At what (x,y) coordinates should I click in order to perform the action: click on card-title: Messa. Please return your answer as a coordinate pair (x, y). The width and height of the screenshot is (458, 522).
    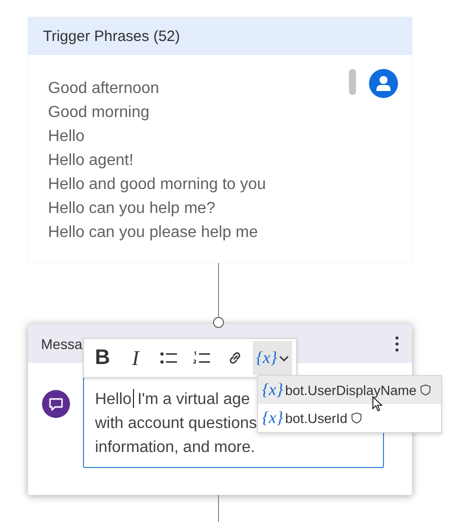
    Looking at the image, I should click on (61, 344).